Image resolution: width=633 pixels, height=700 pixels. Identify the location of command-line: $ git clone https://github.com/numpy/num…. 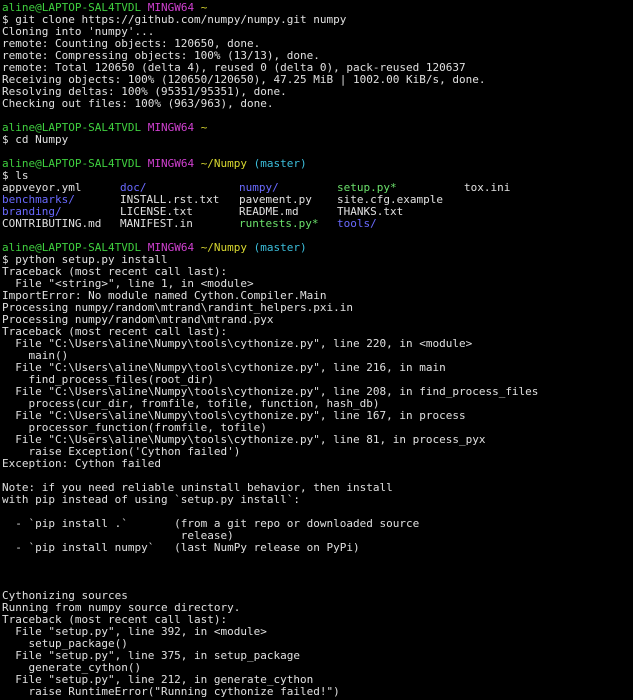
(317, 20).